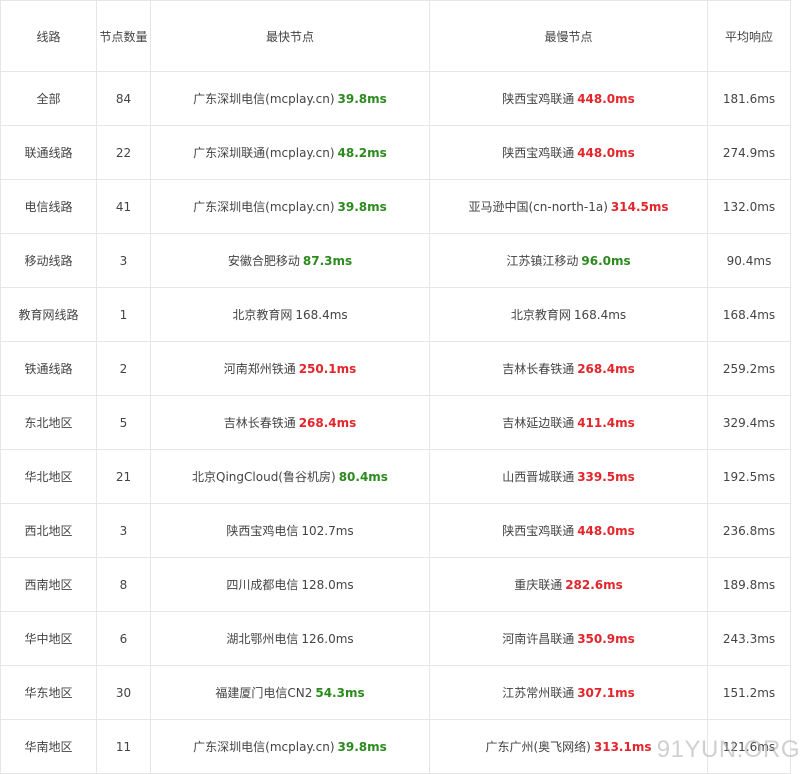  What do you see at coordinates (568, 206) in the screenshot?
I see `cell-slowest-node: 亚马逊中国(cn-north-1a) 314.5ms` at bounding box center [568, 206].